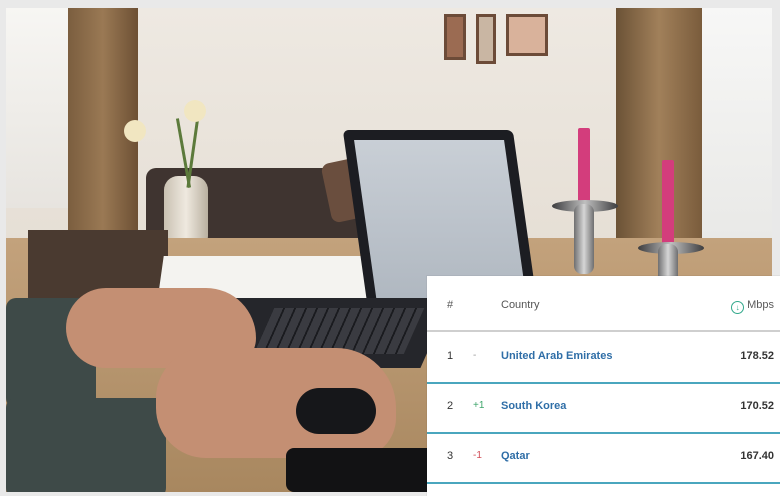  What do you see at coordinates (584, 239) in the screenshot?
I see `candle-holder` at bounding box center [584, 239].